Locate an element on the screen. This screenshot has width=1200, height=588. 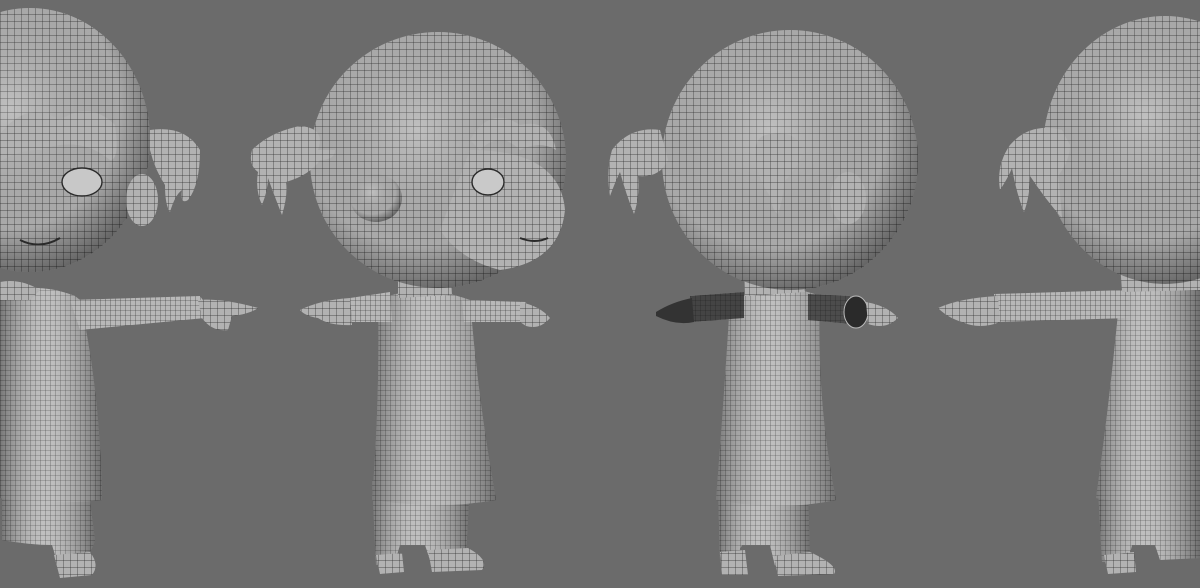
arm-left is located at coordinates (371, 307).